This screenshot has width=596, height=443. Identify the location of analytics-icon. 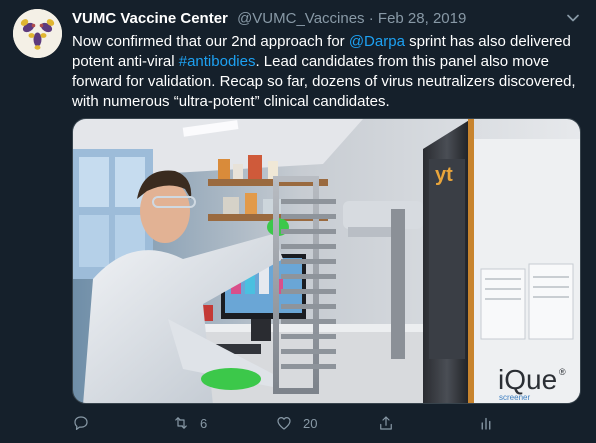
(486, 423).